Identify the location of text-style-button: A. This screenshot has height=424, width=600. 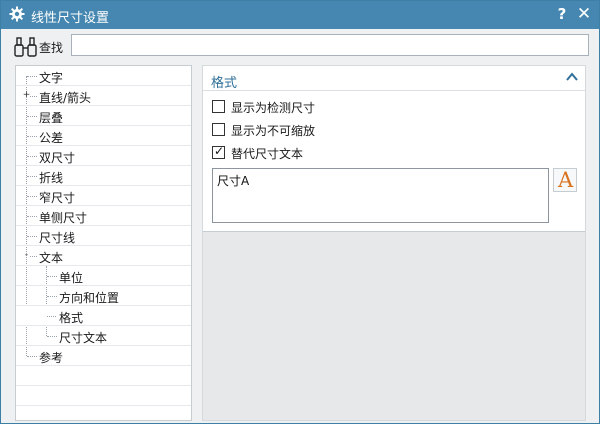
(565, 180).